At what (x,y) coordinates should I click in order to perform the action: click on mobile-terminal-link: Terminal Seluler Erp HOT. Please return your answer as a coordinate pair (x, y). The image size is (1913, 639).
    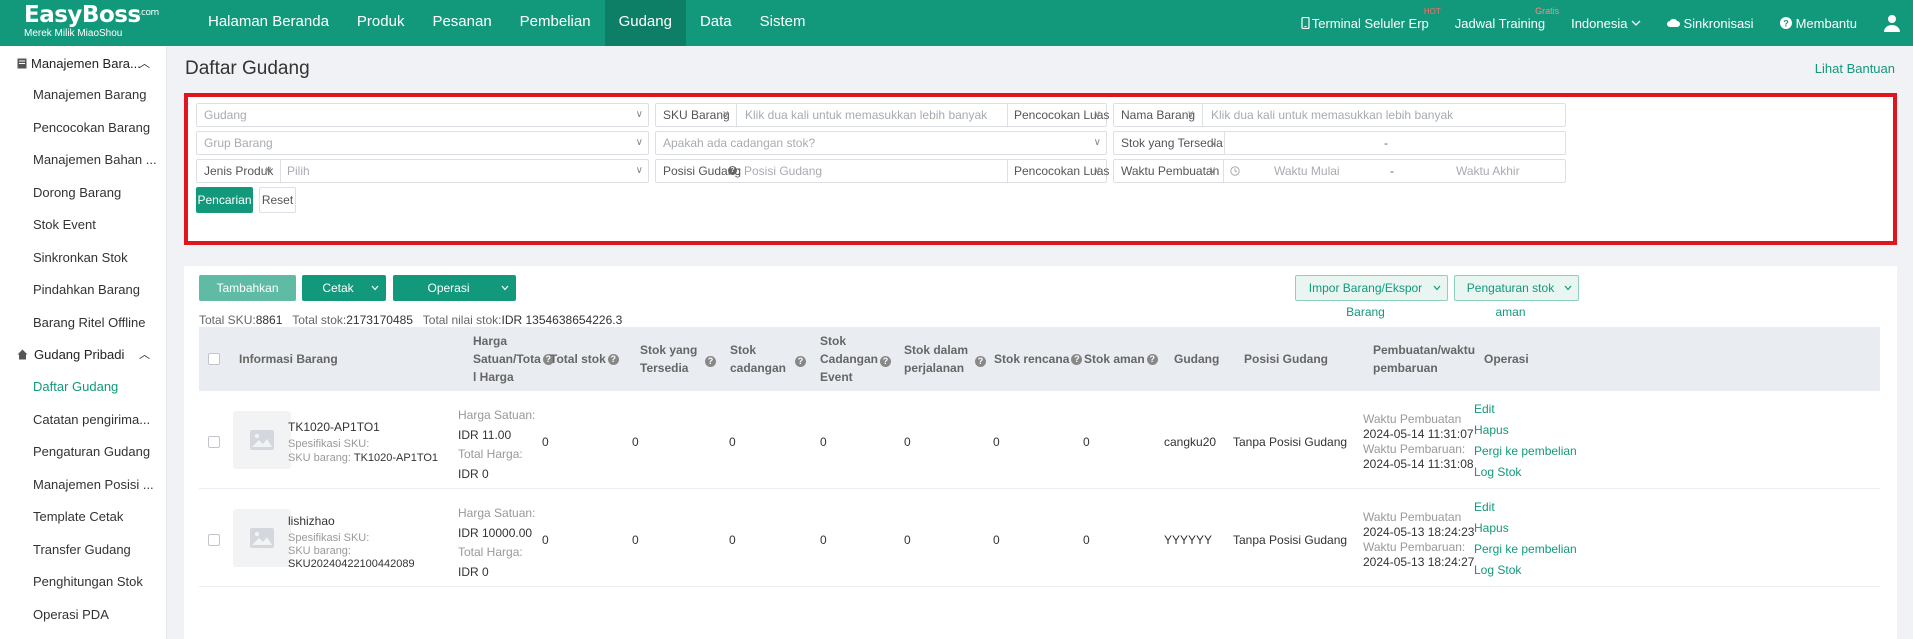
    Looking at the image, I should click on (1371, 19).